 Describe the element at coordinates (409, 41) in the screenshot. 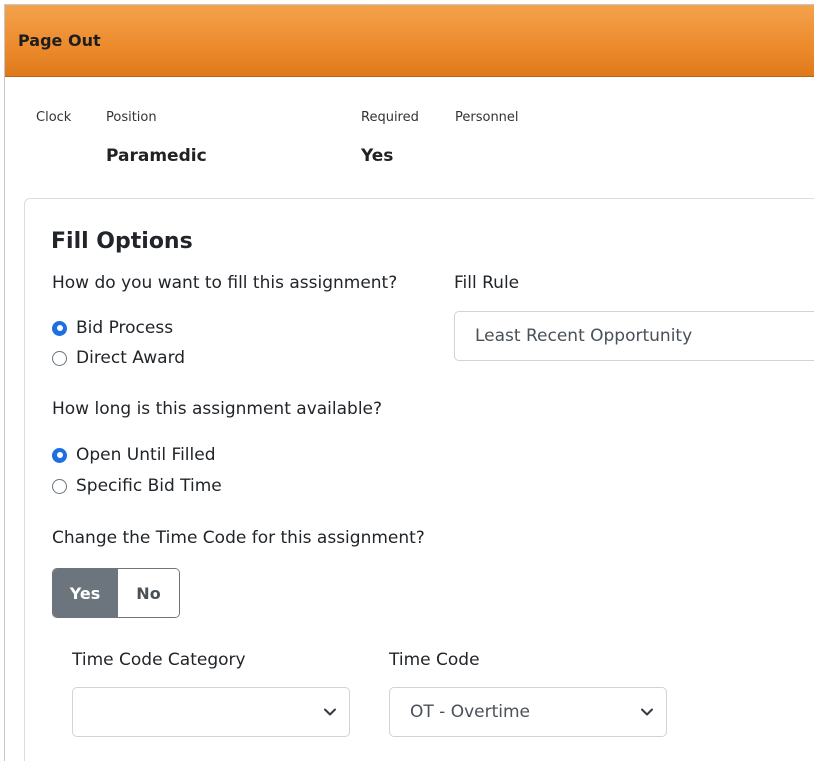

I see `page-header: Page Out` at that location.